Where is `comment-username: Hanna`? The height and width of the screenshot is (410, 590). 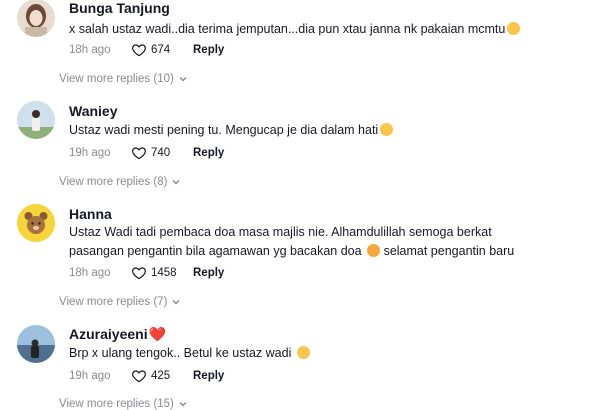 comment-username: Hanna is located at coordinates (90, 214).